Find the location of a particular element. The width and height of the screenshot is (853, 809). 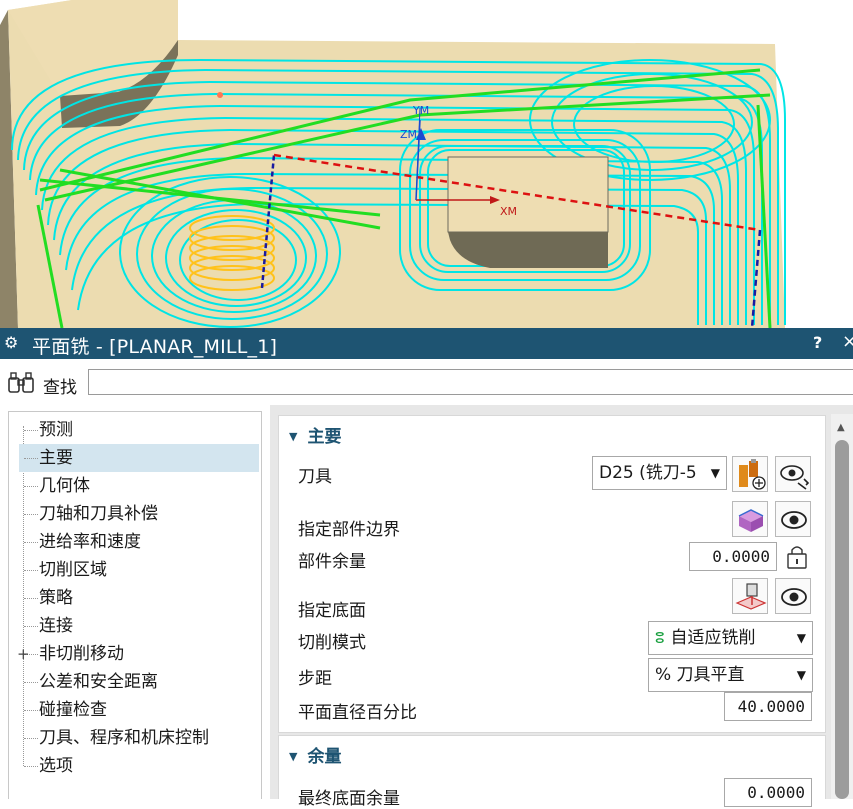

nav-item: 碰撞检查 is located at coordinates (139, 710).